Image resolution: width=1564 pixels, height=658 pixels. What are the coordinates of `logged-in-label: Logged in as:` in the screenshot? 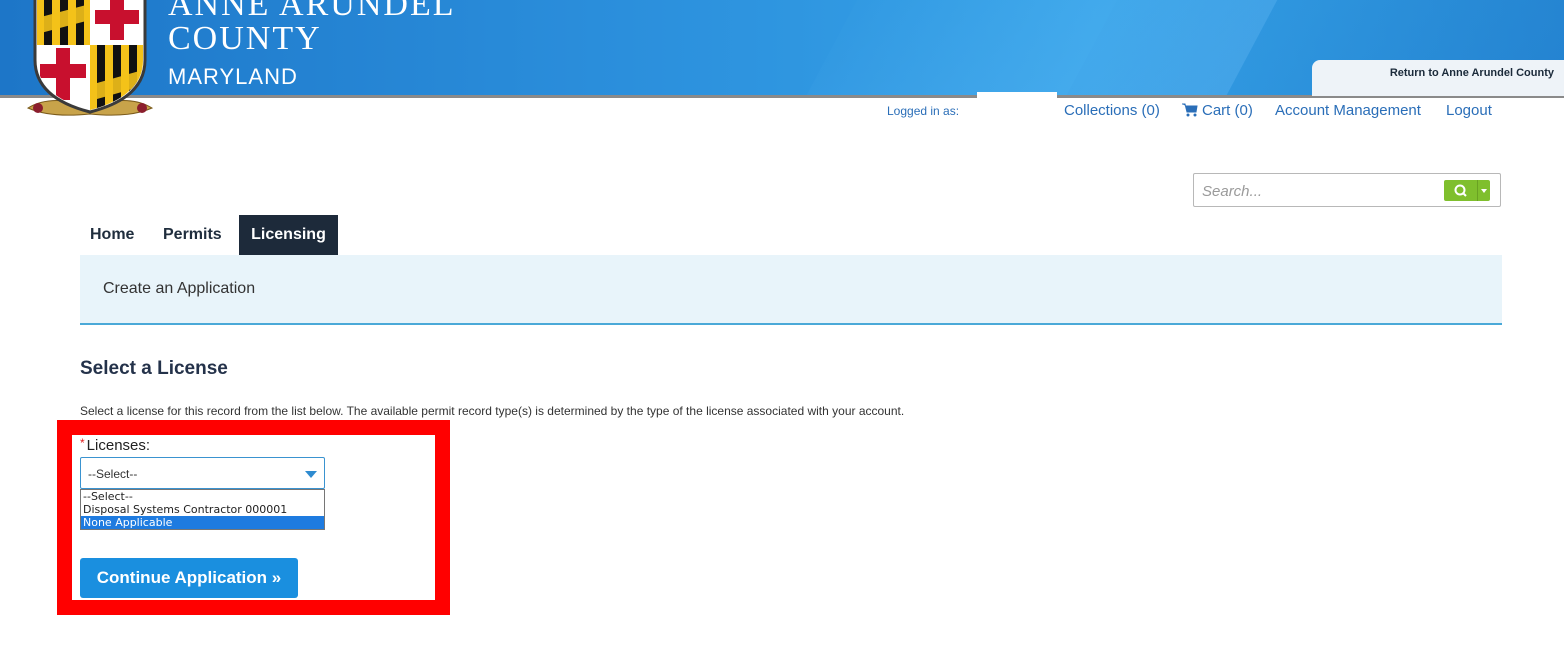 It's located at (923, 111).